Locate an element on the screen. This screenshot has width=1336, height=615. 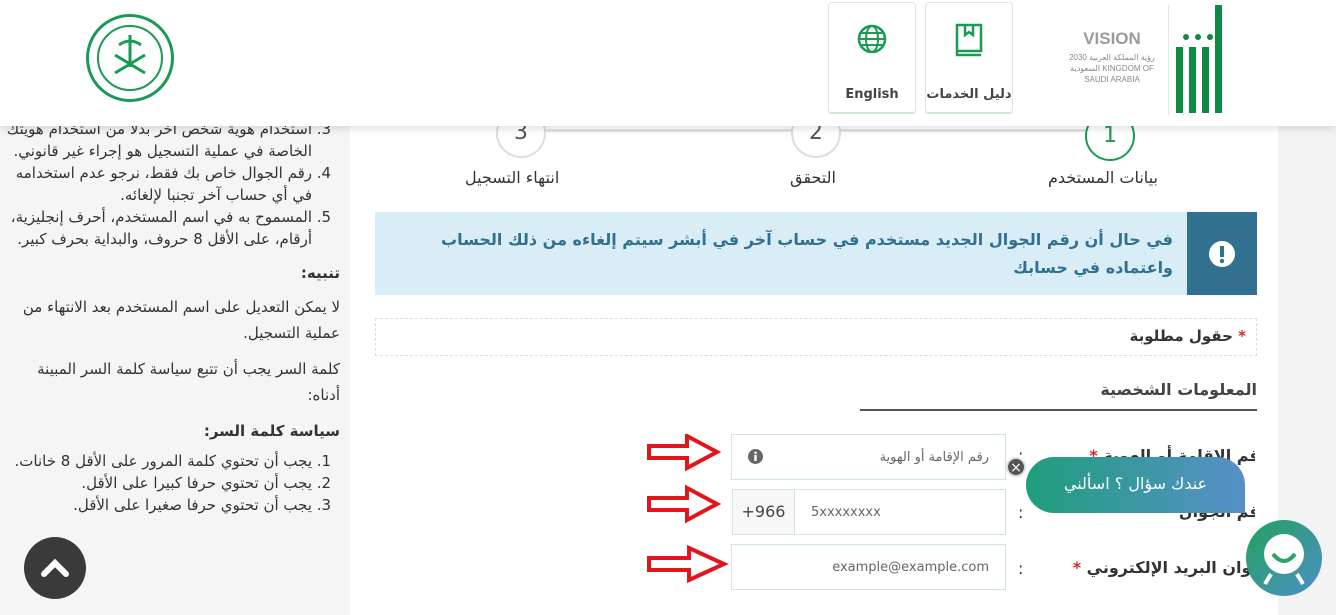
required-star: * is located at coordinates (1242, 336).